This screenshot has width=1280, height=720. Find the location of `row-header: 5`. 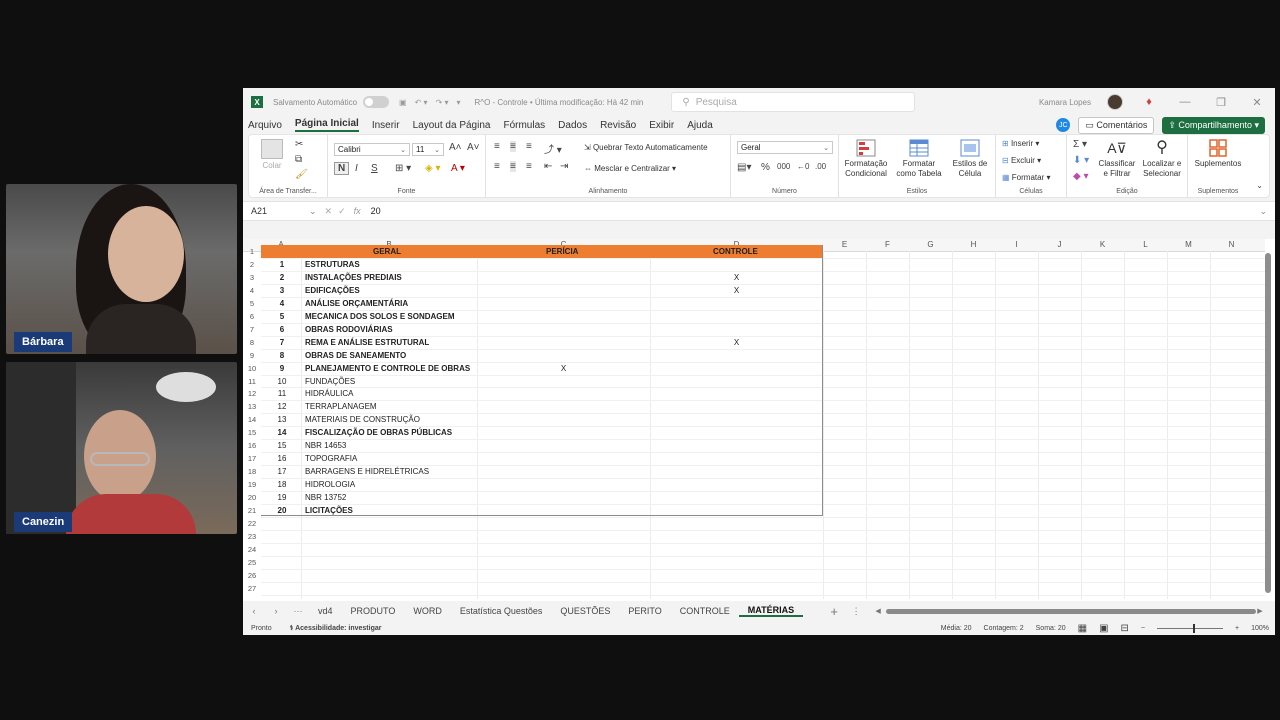

row-header: 5 is located at coordinates (252, 303).